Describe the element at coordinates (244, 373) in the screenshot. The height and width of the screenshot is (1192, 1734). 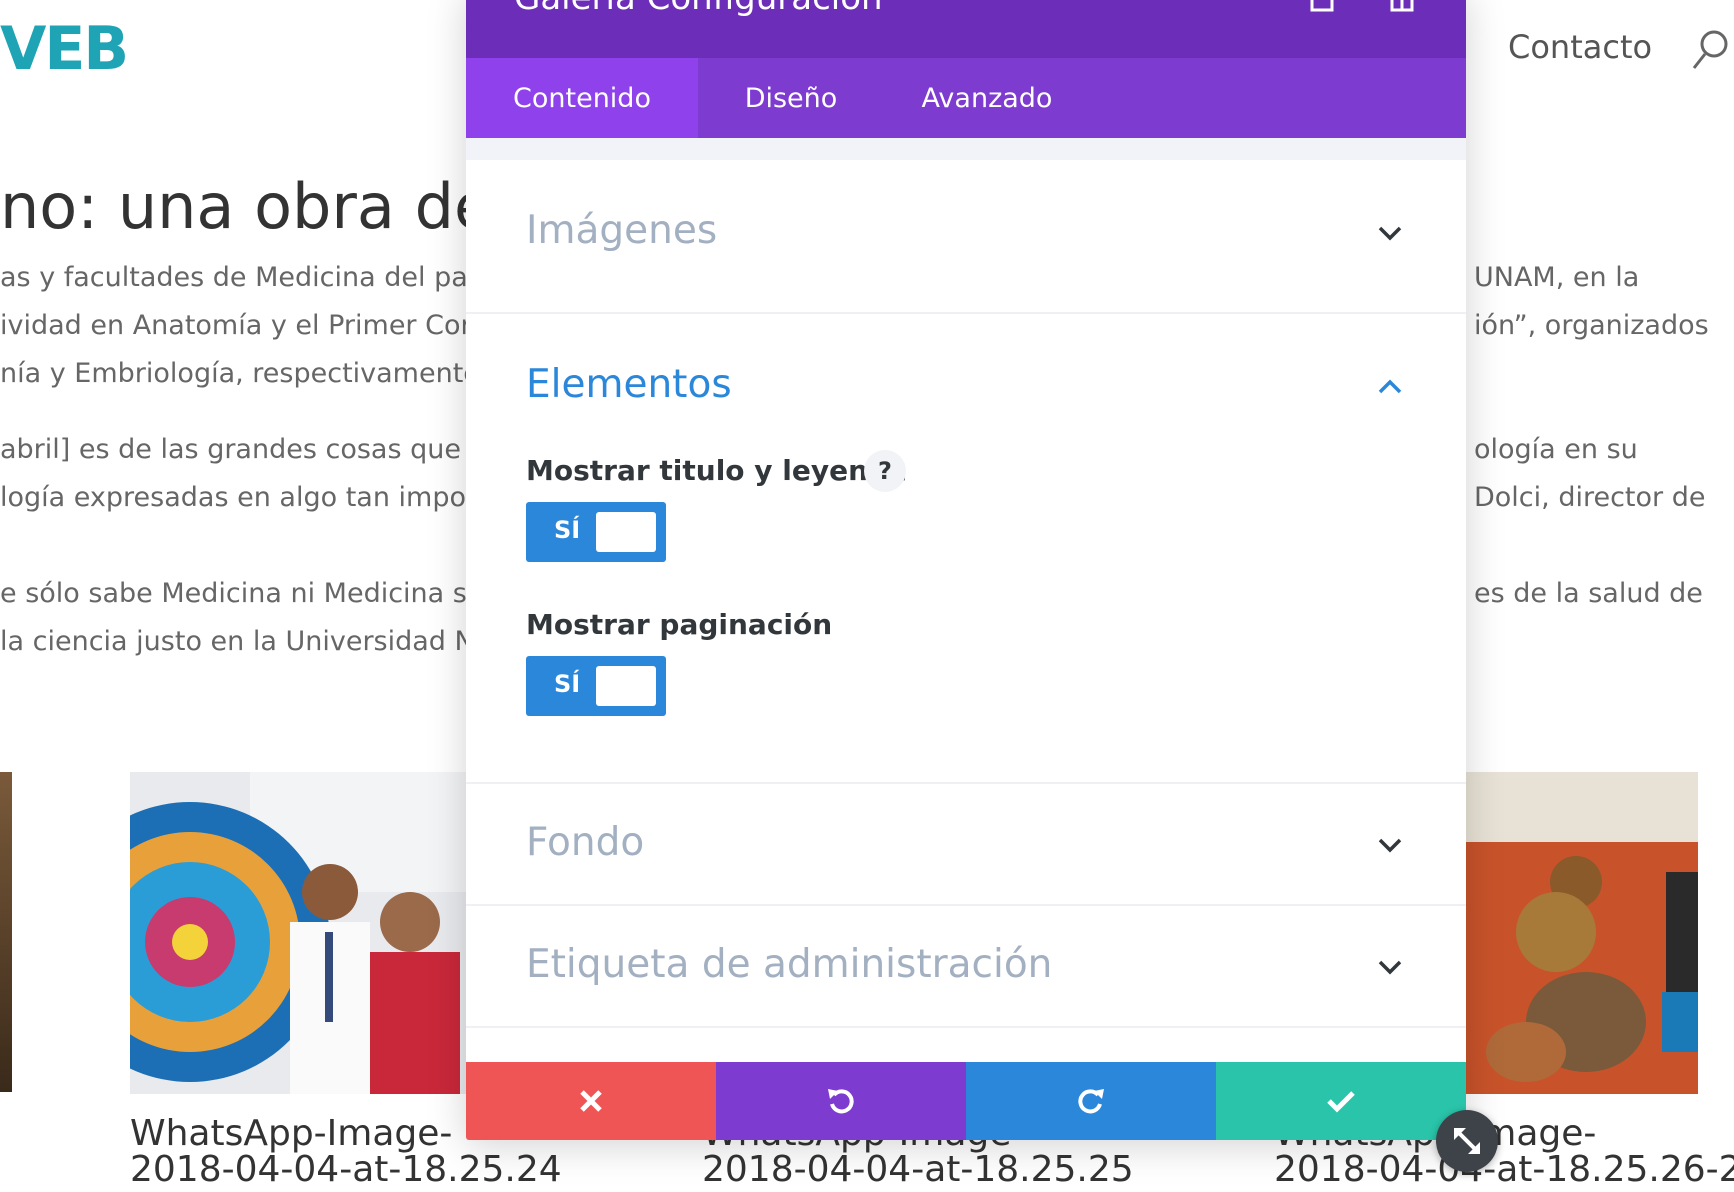
I see `article-paragraph-line: nía y Embriología, respectivamente.` at that location.